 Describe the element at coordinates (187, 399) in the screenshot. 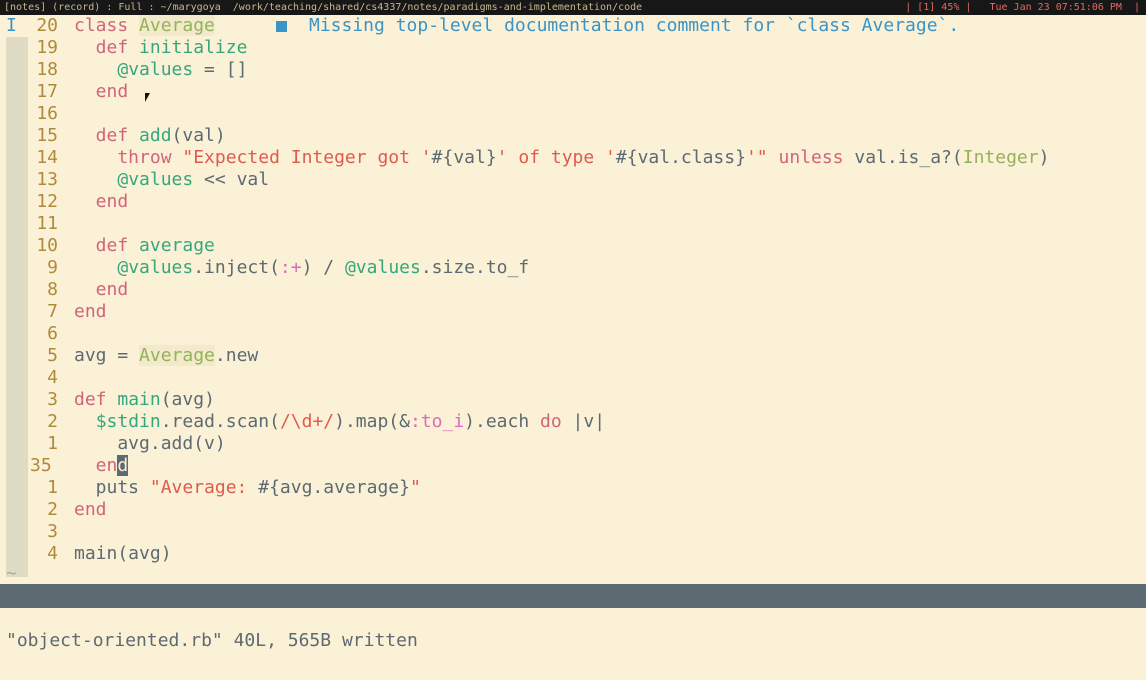

I see `code-token: (avg)` at that location.